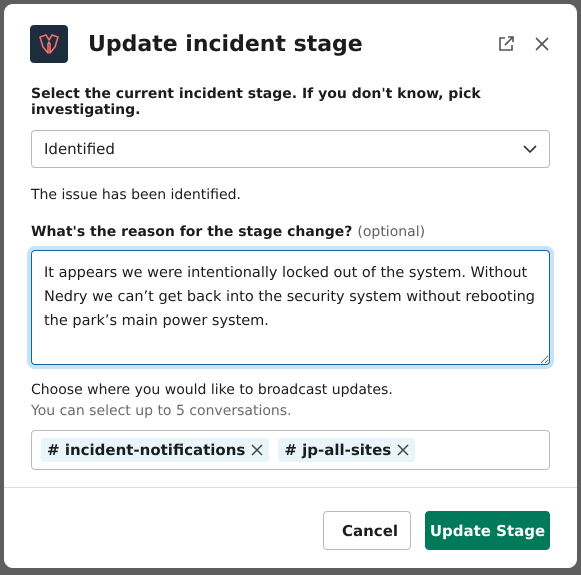 The height and width of the screenshot is (575, 581). What do you see at coordinates (542, 44) in the screenshot?
I see `close-icon` at bounding box center [542, 44].